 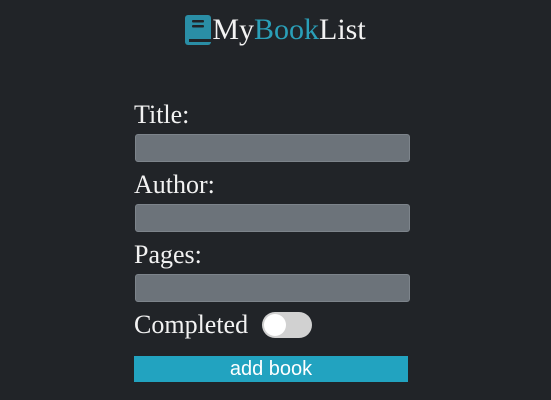 What do you see at coordinates (271, 369) in the screenshot?
I see `add-book-button: add book` at bounding box center [271, 369].